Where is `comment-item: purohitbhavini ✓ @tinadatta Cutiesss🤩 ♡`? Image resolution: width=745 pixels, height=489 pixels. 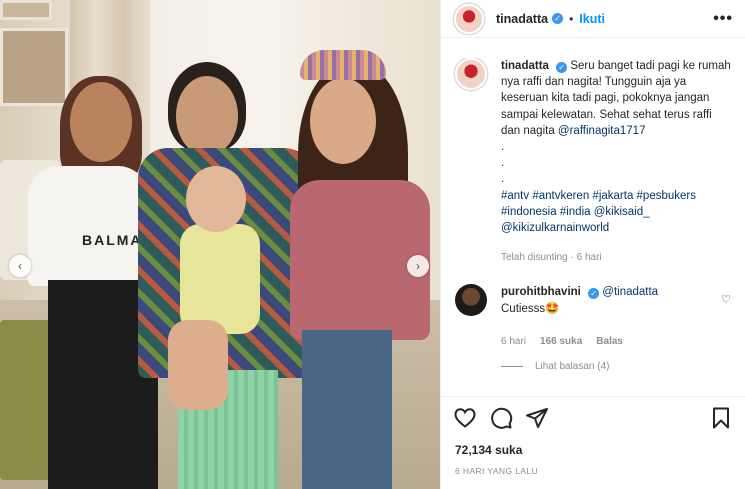 comment-item: purohitbhavini ✓ @tinadatta Cutiesss🤩 ♡ is located at coordinates (594, 301).